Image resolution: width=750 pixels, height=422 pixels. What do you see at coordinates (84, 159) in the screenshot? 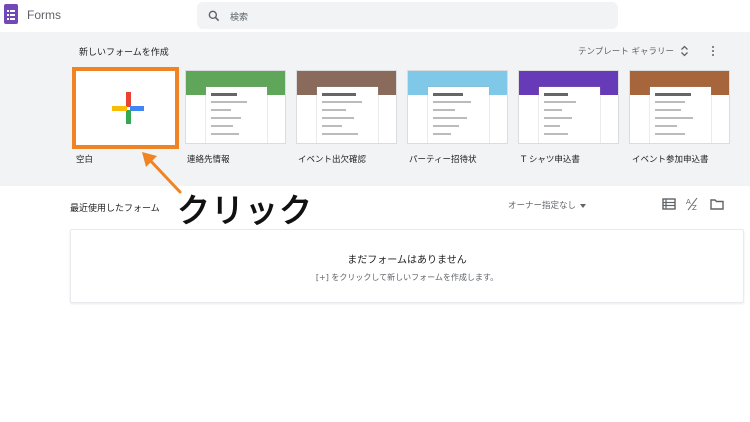
I see `template-label-blank: 空白` at bounding box center [84, 159].